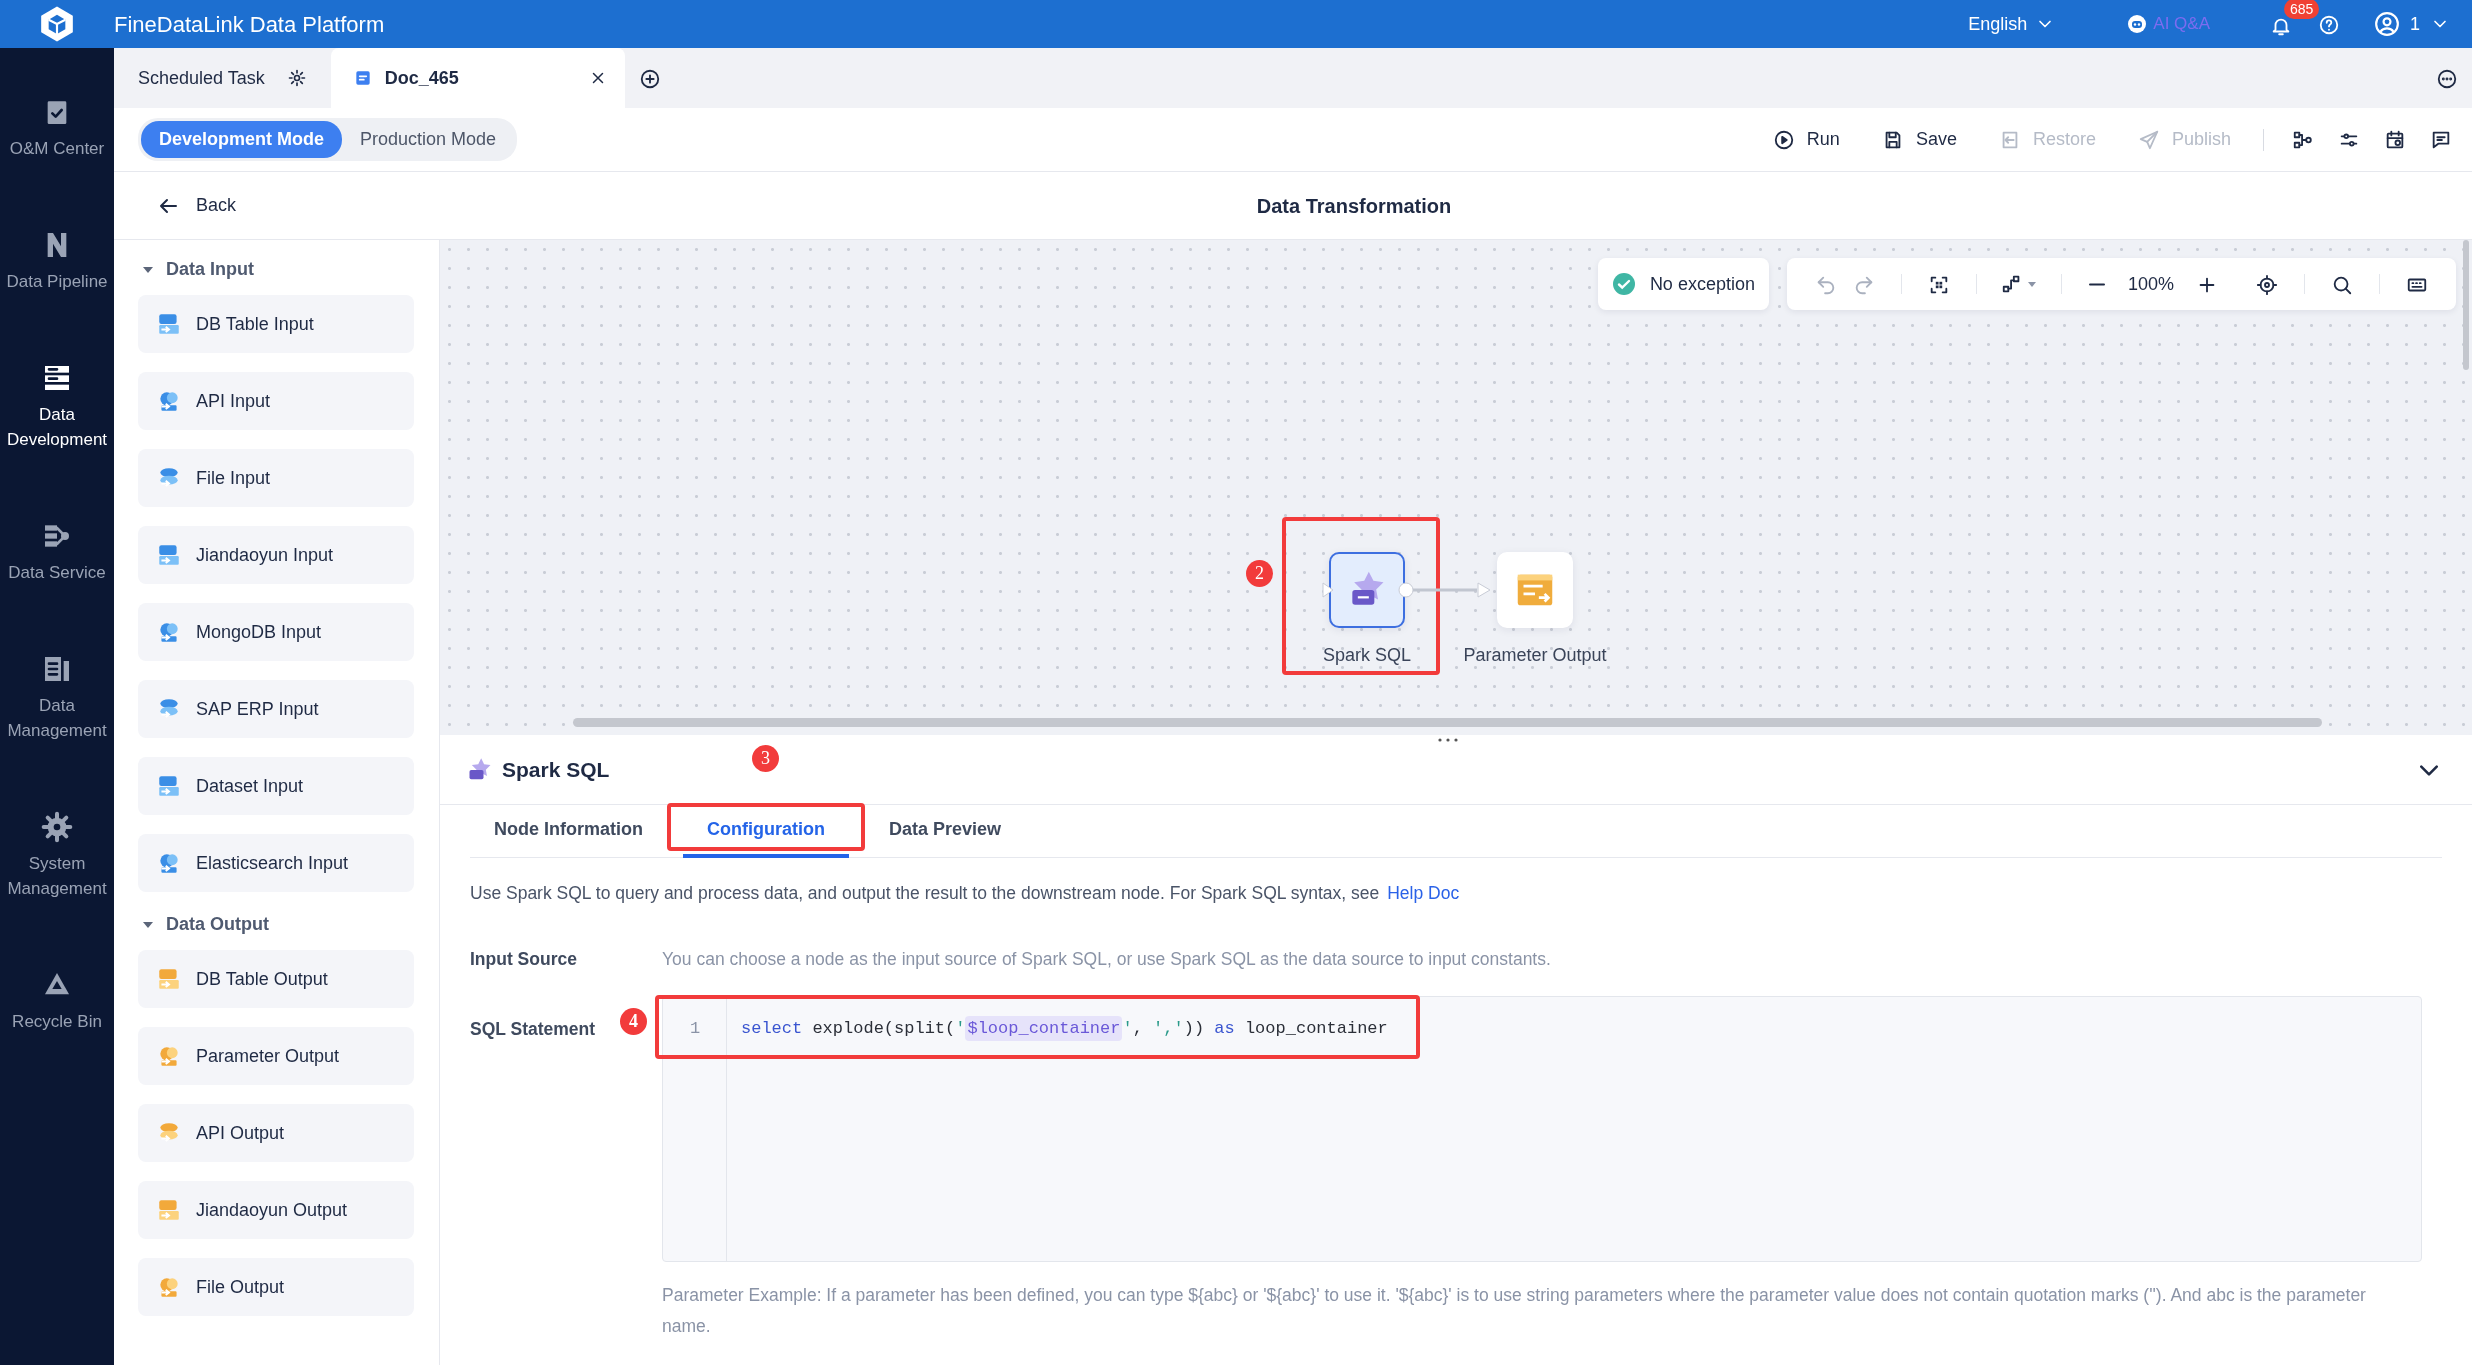 Image resolution: width=2472 pixels, height=1365 pixels. I want to click on code-line: select explode(split('$loop_container', ',')) as loop_container, so click(1057, 1029).